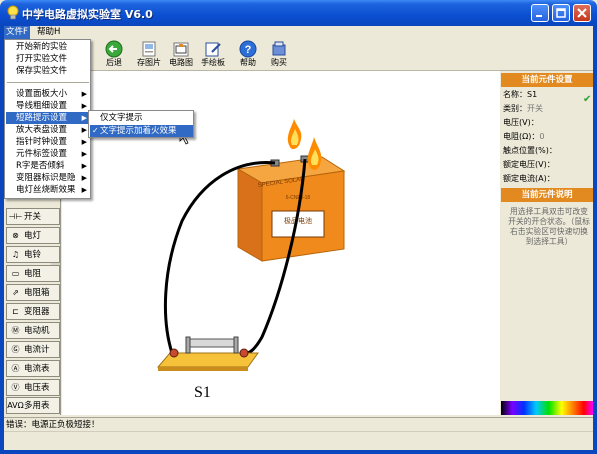 This screenshot has width=597, height=454. What do you see at coordinates (15, 405) in the screenshot?
I see `multimeter-icon: AVΩ` at bounding box center [15, 405].